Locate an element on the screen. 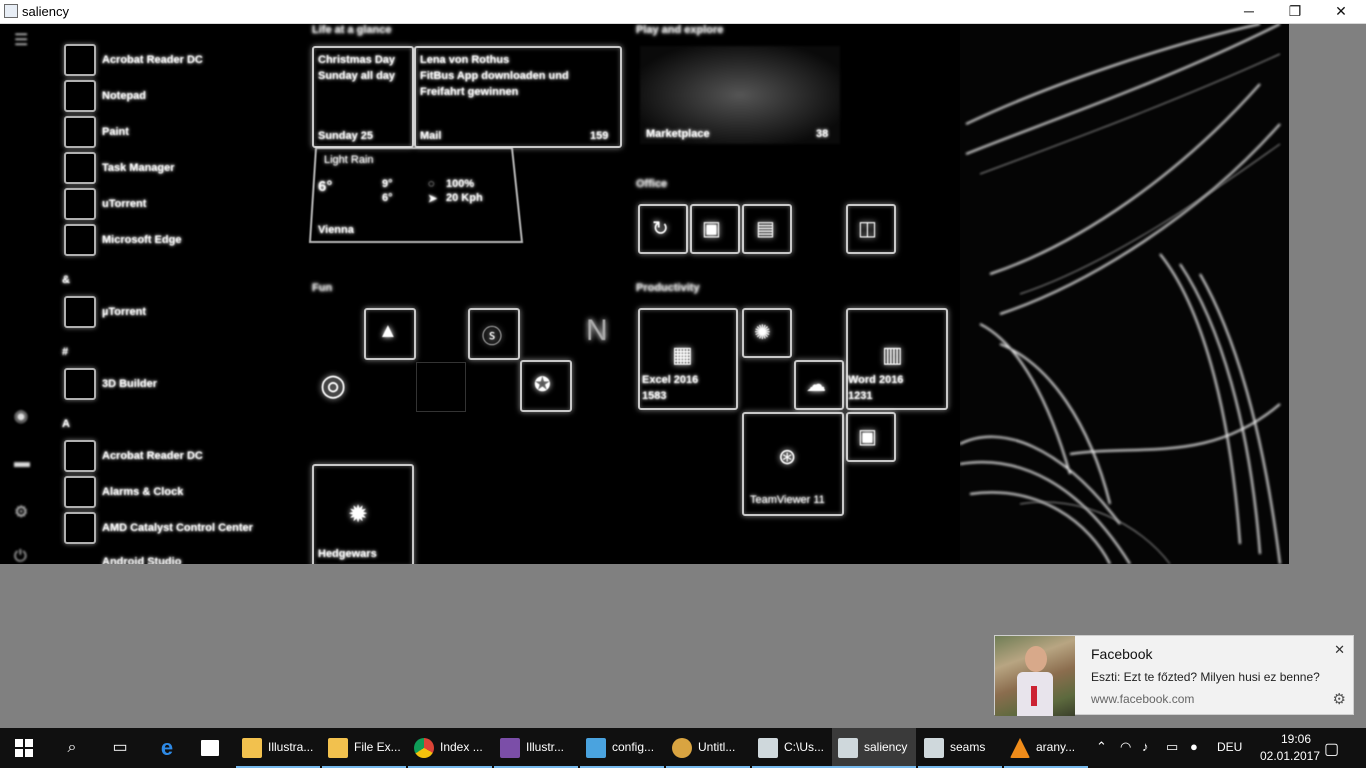  window-titlebar: saliency ─ ❐ ✕ is located at coordinates (683, 12).